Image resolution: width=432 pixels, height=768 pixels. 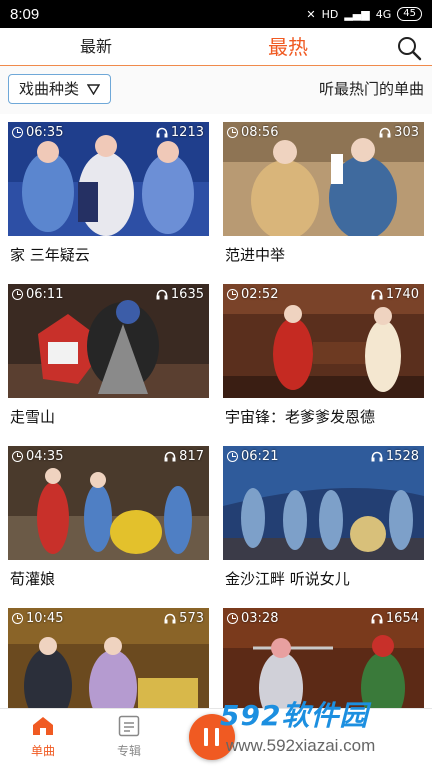 I want to click on song-thumbnail: 04:35 817, so click(x=108, y=503).